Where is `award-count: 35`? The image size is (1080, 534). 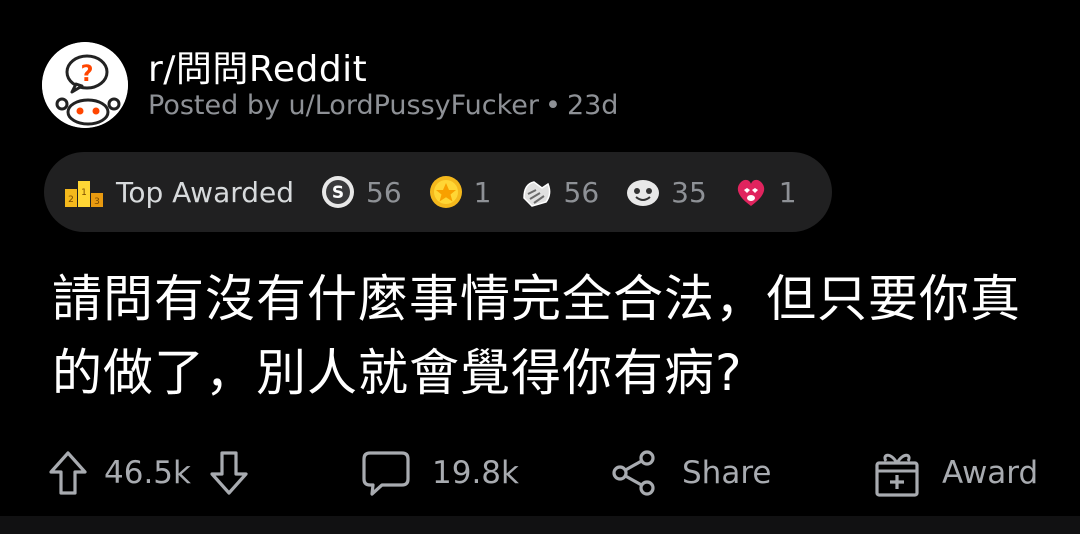 award-count: 35 is located at coordinates (689, 192).